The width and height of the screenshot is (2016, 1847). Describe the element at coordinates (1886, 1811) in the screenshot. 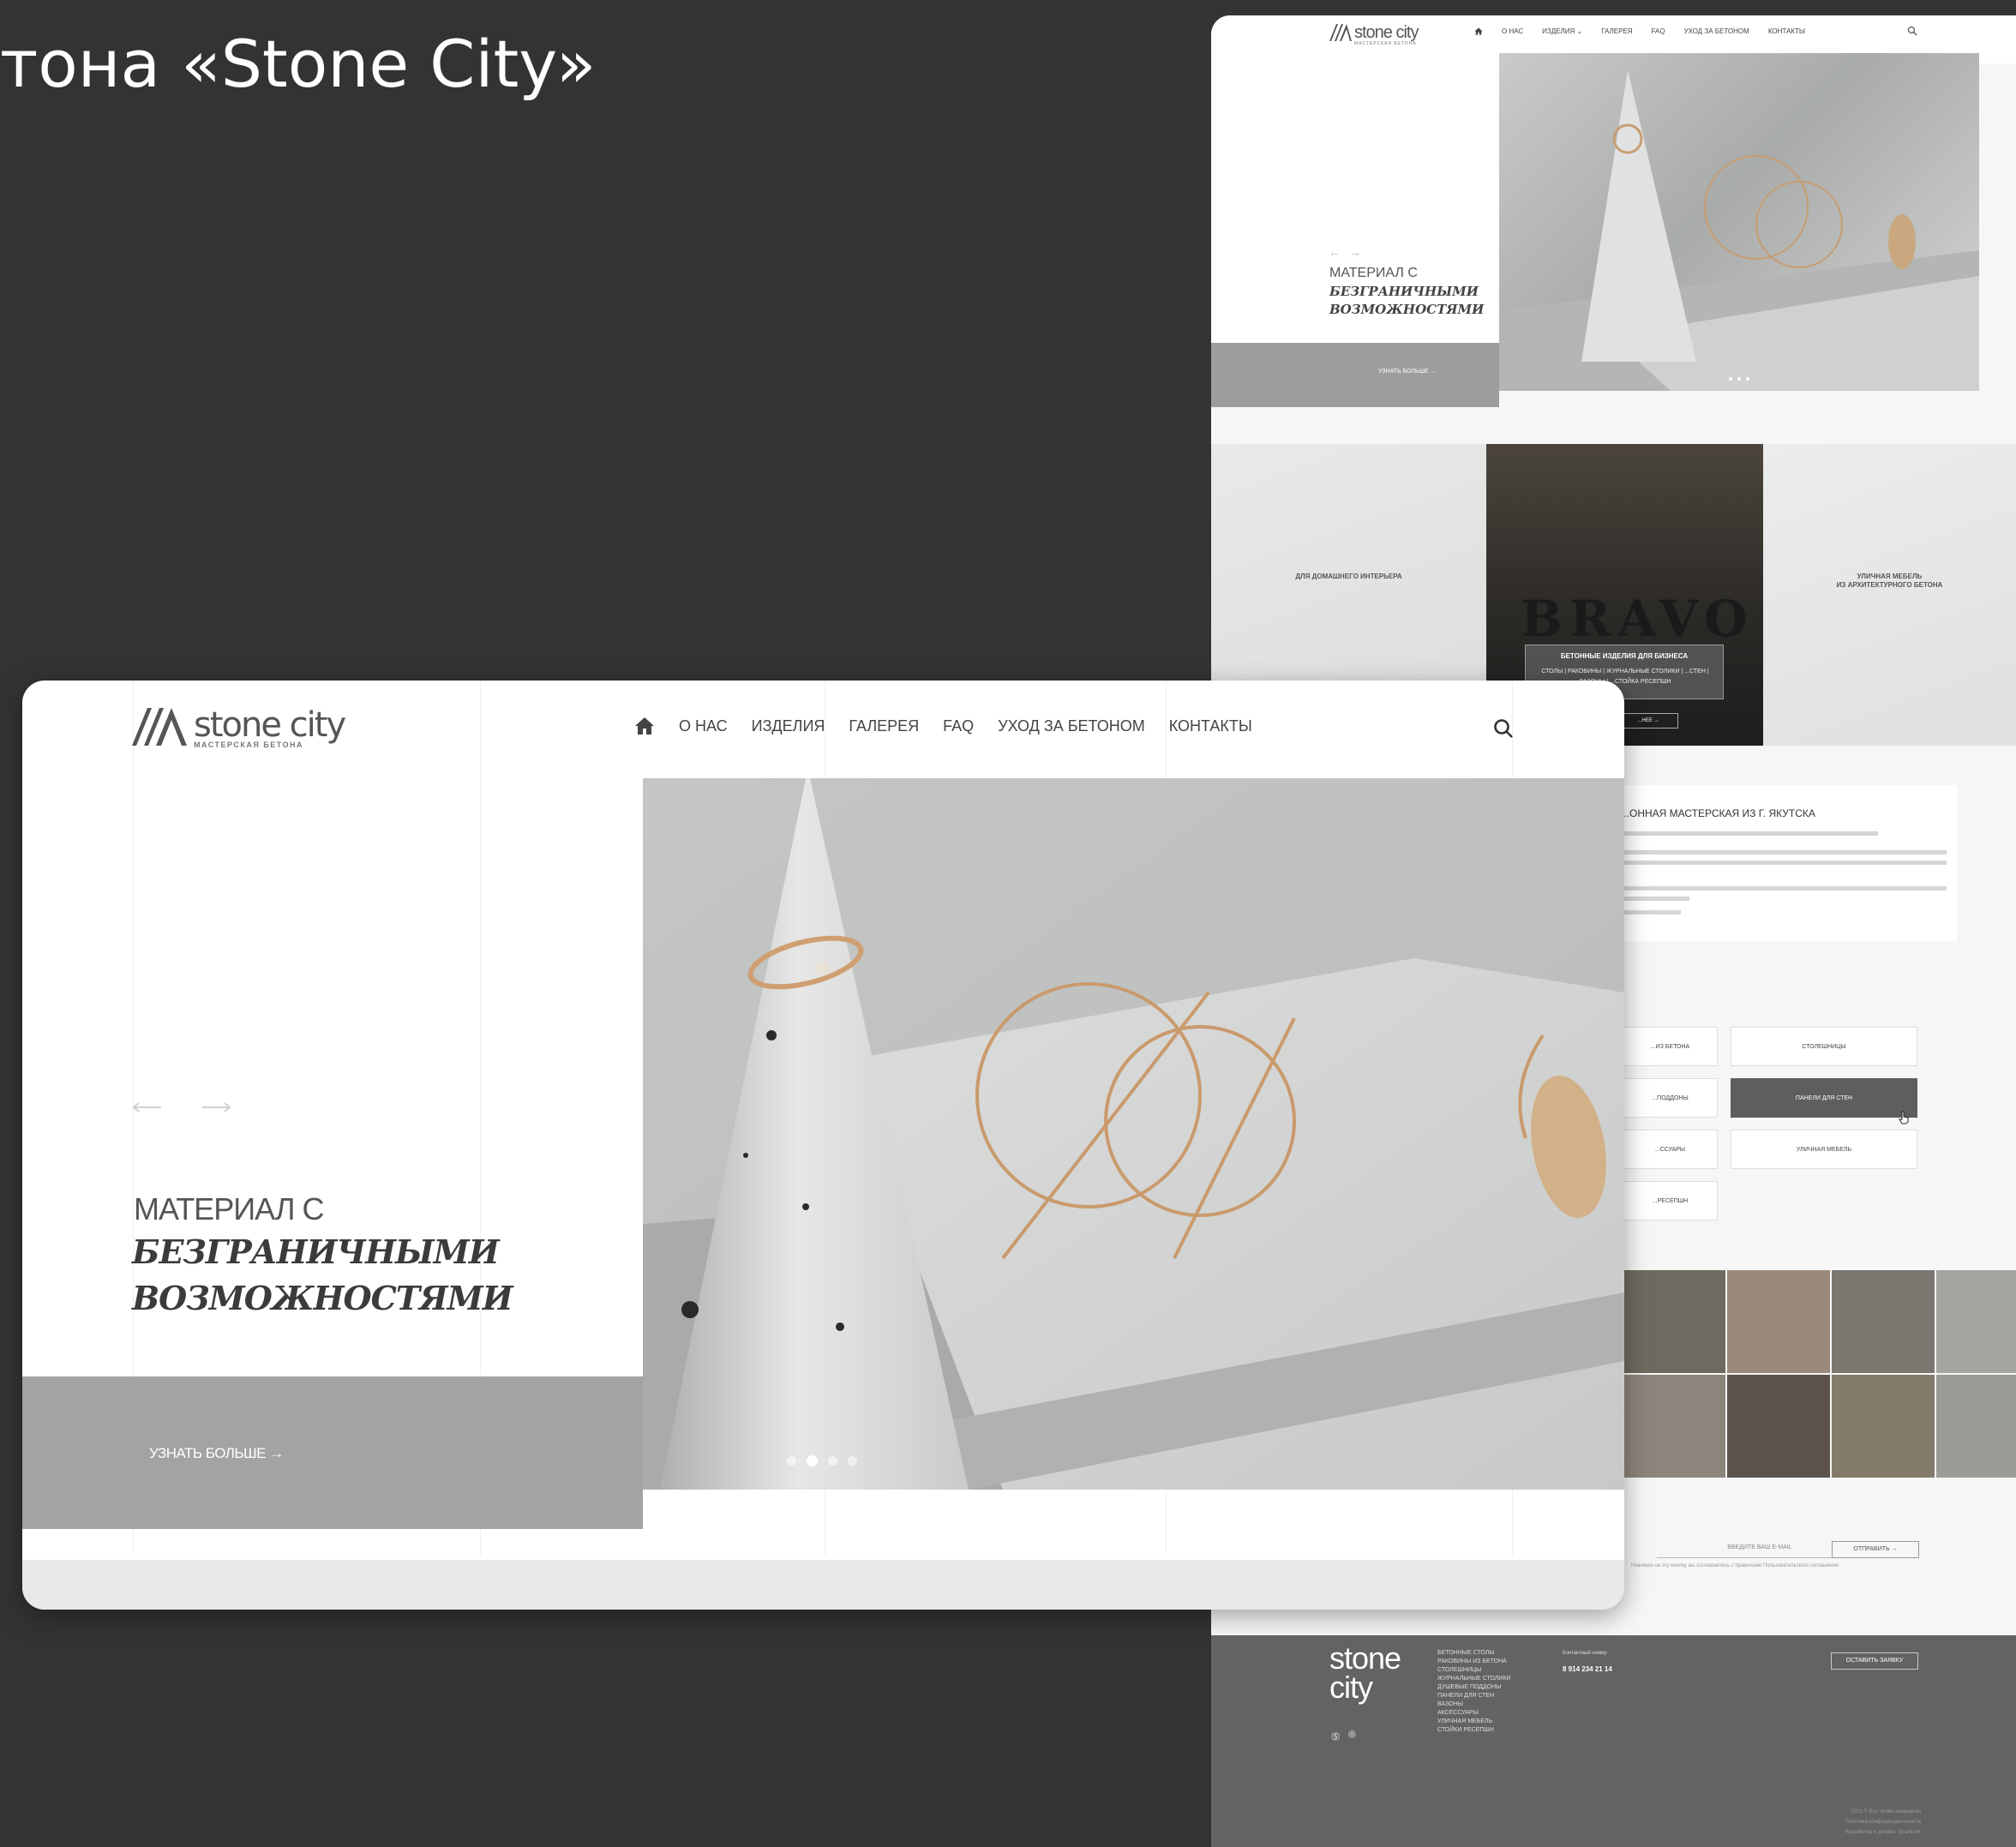

I see `footer-copyright: 2021 © Все права защищены` at that location.